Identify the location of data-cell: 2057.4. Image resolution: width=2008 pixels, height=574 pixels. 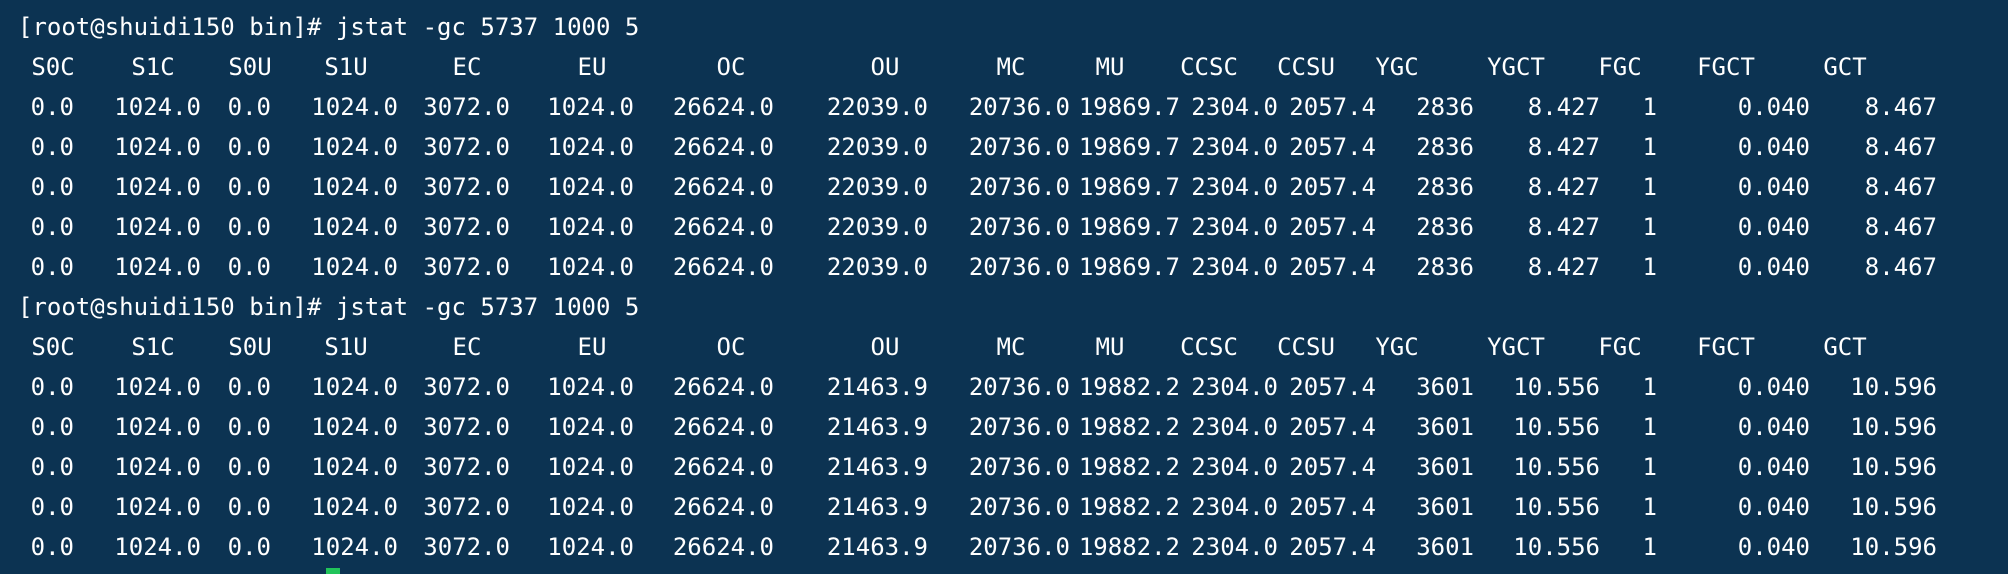
(1332, 387).